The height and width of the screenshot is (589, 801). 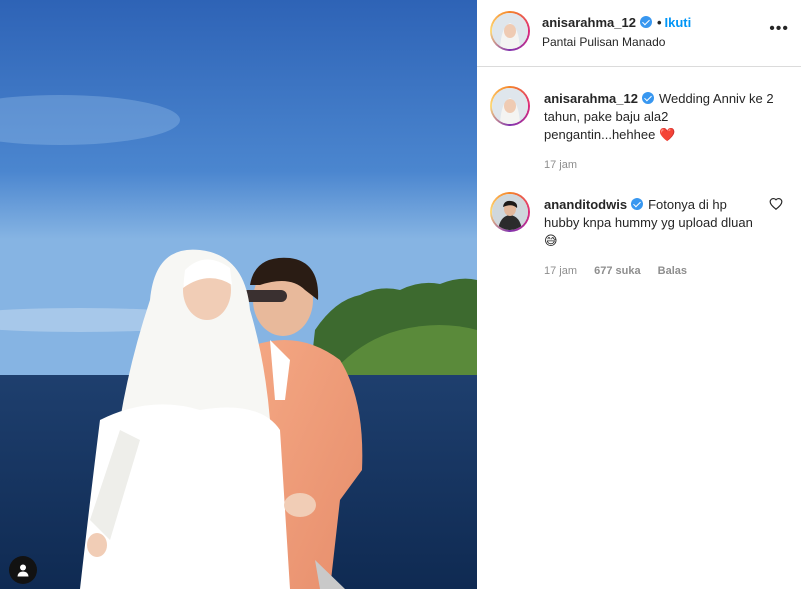 I want to click on commenter-username: ananditodwis, so click(x=585, y=204).